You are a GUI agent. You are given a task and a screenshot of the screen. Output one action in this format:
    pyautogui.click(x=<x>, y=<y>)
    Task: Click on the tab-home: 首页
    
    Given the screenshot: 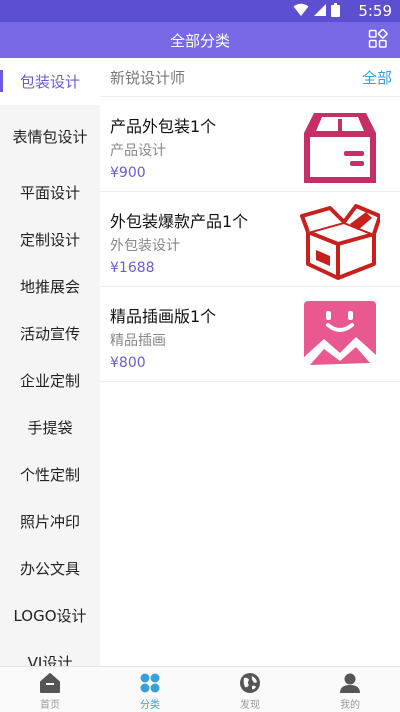 What is the action you would take?
    pyautogui.click(x=50, y=689)
    